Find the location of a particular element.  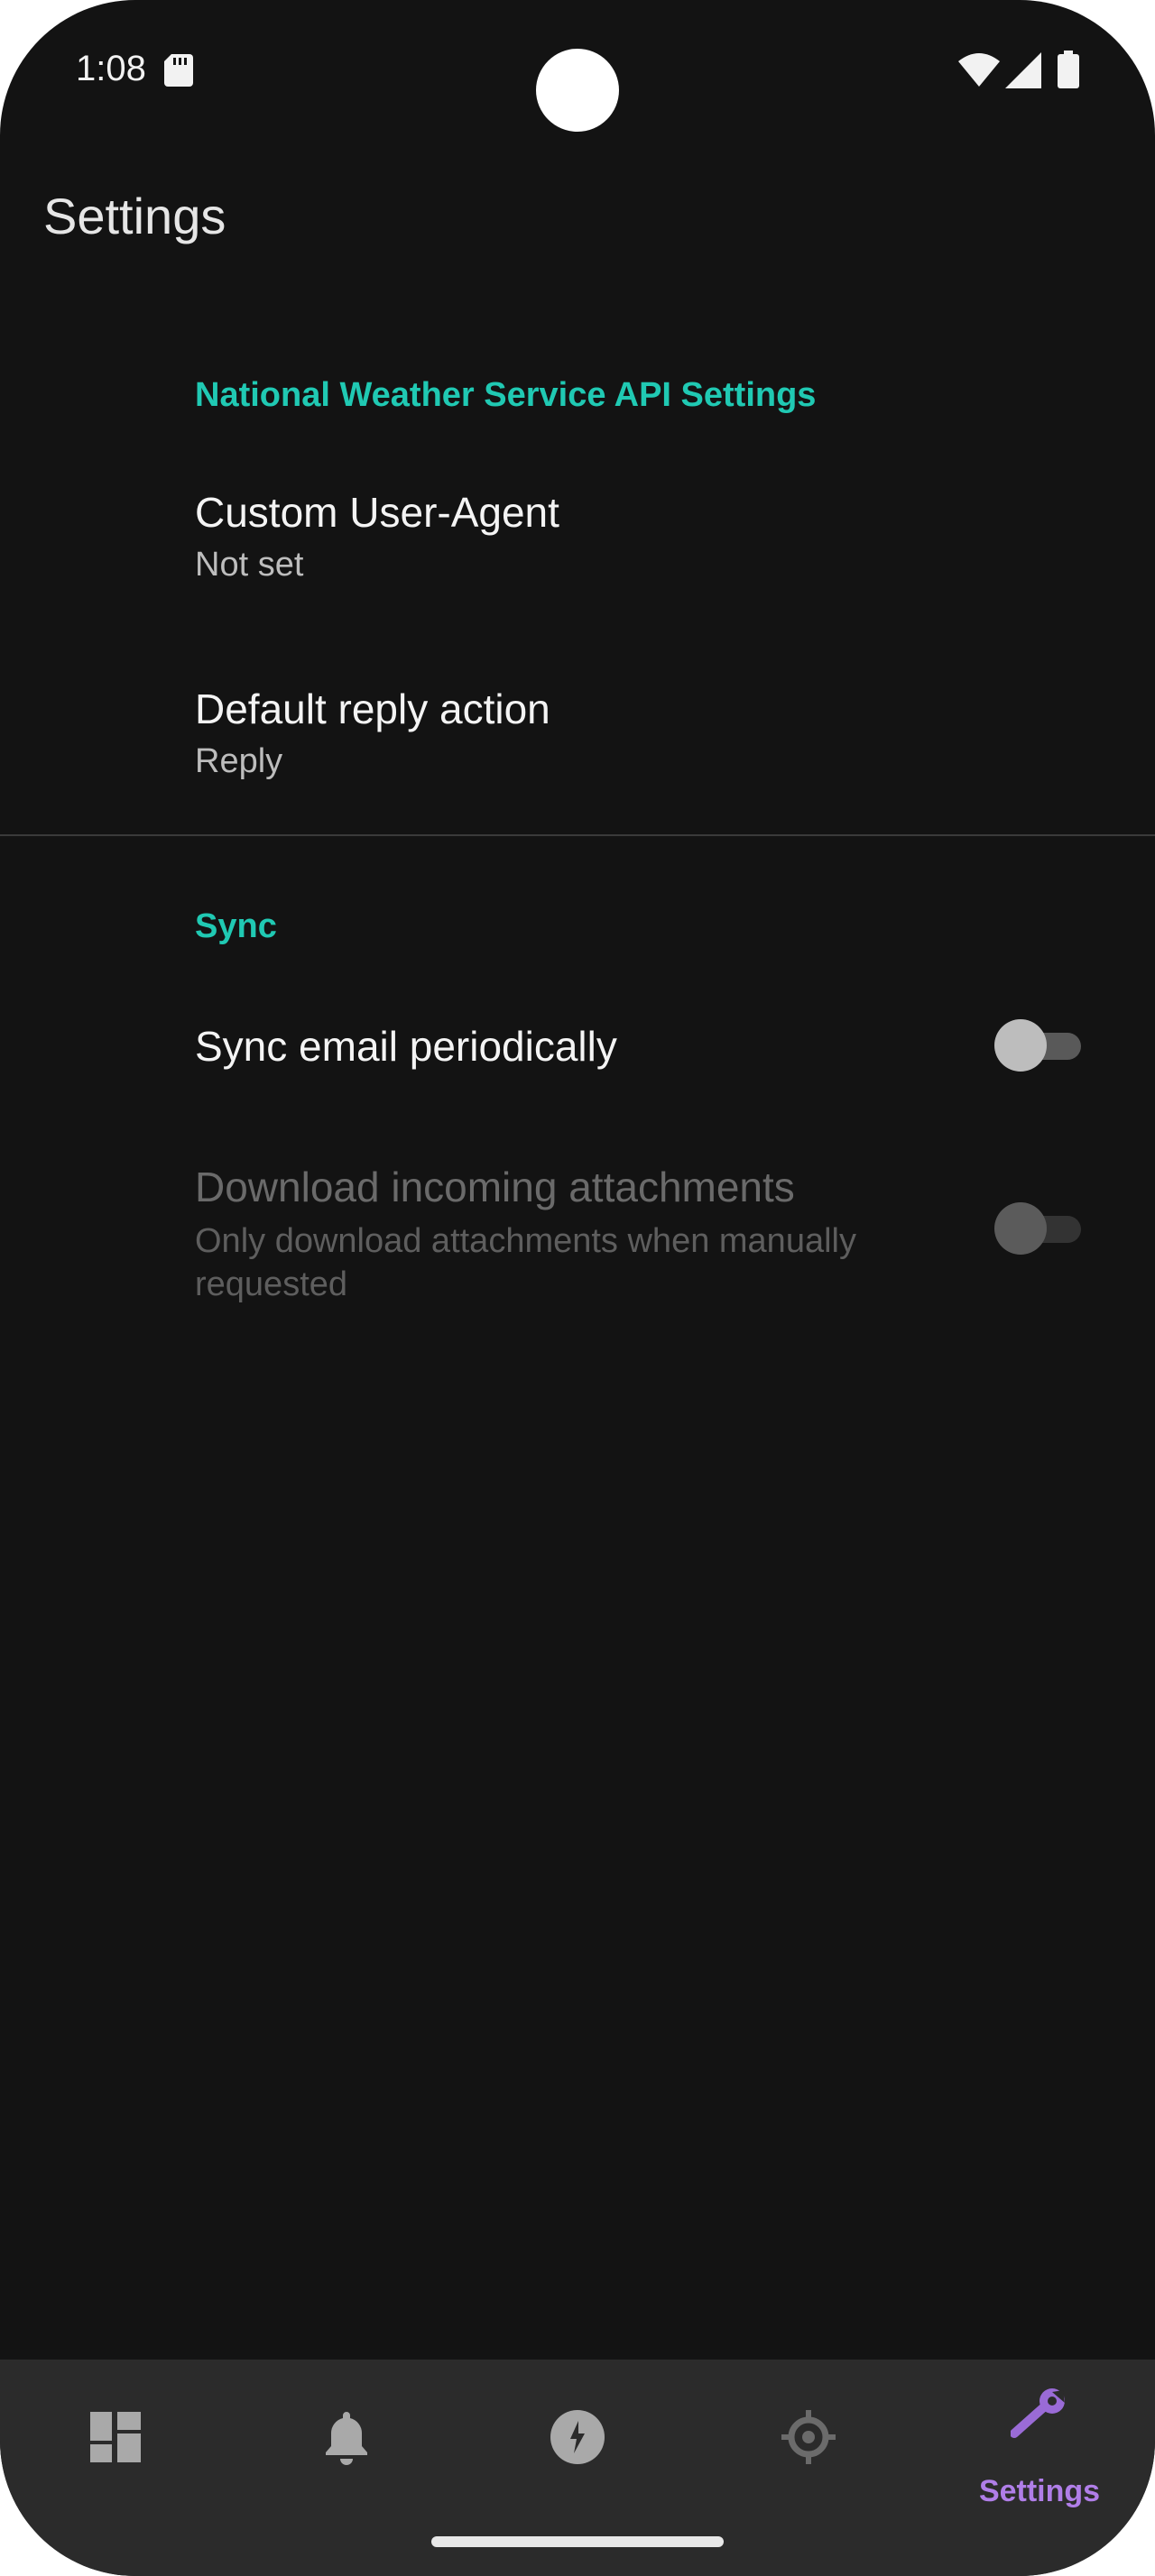

section-divider is located at coordinates (577, 835).